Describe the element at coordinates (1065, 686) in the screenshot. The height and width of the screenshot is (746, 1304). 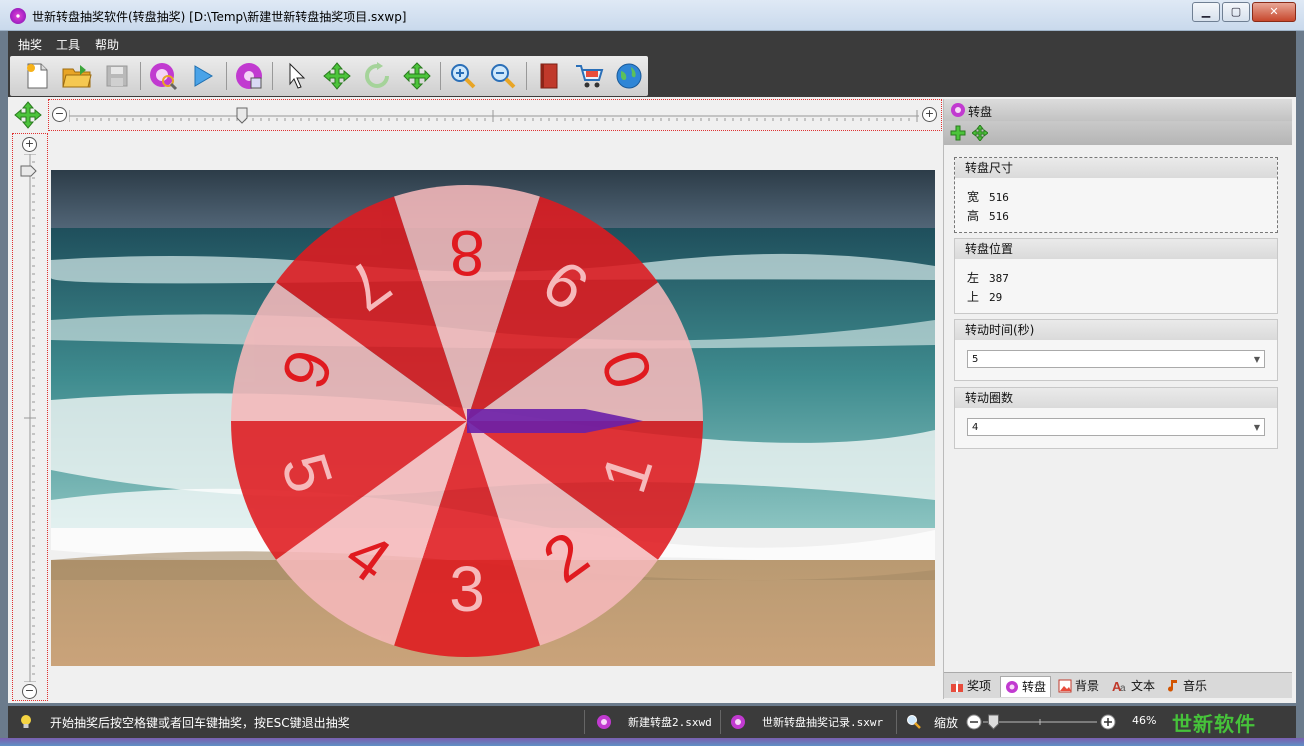
I see `image-icon` at that location.